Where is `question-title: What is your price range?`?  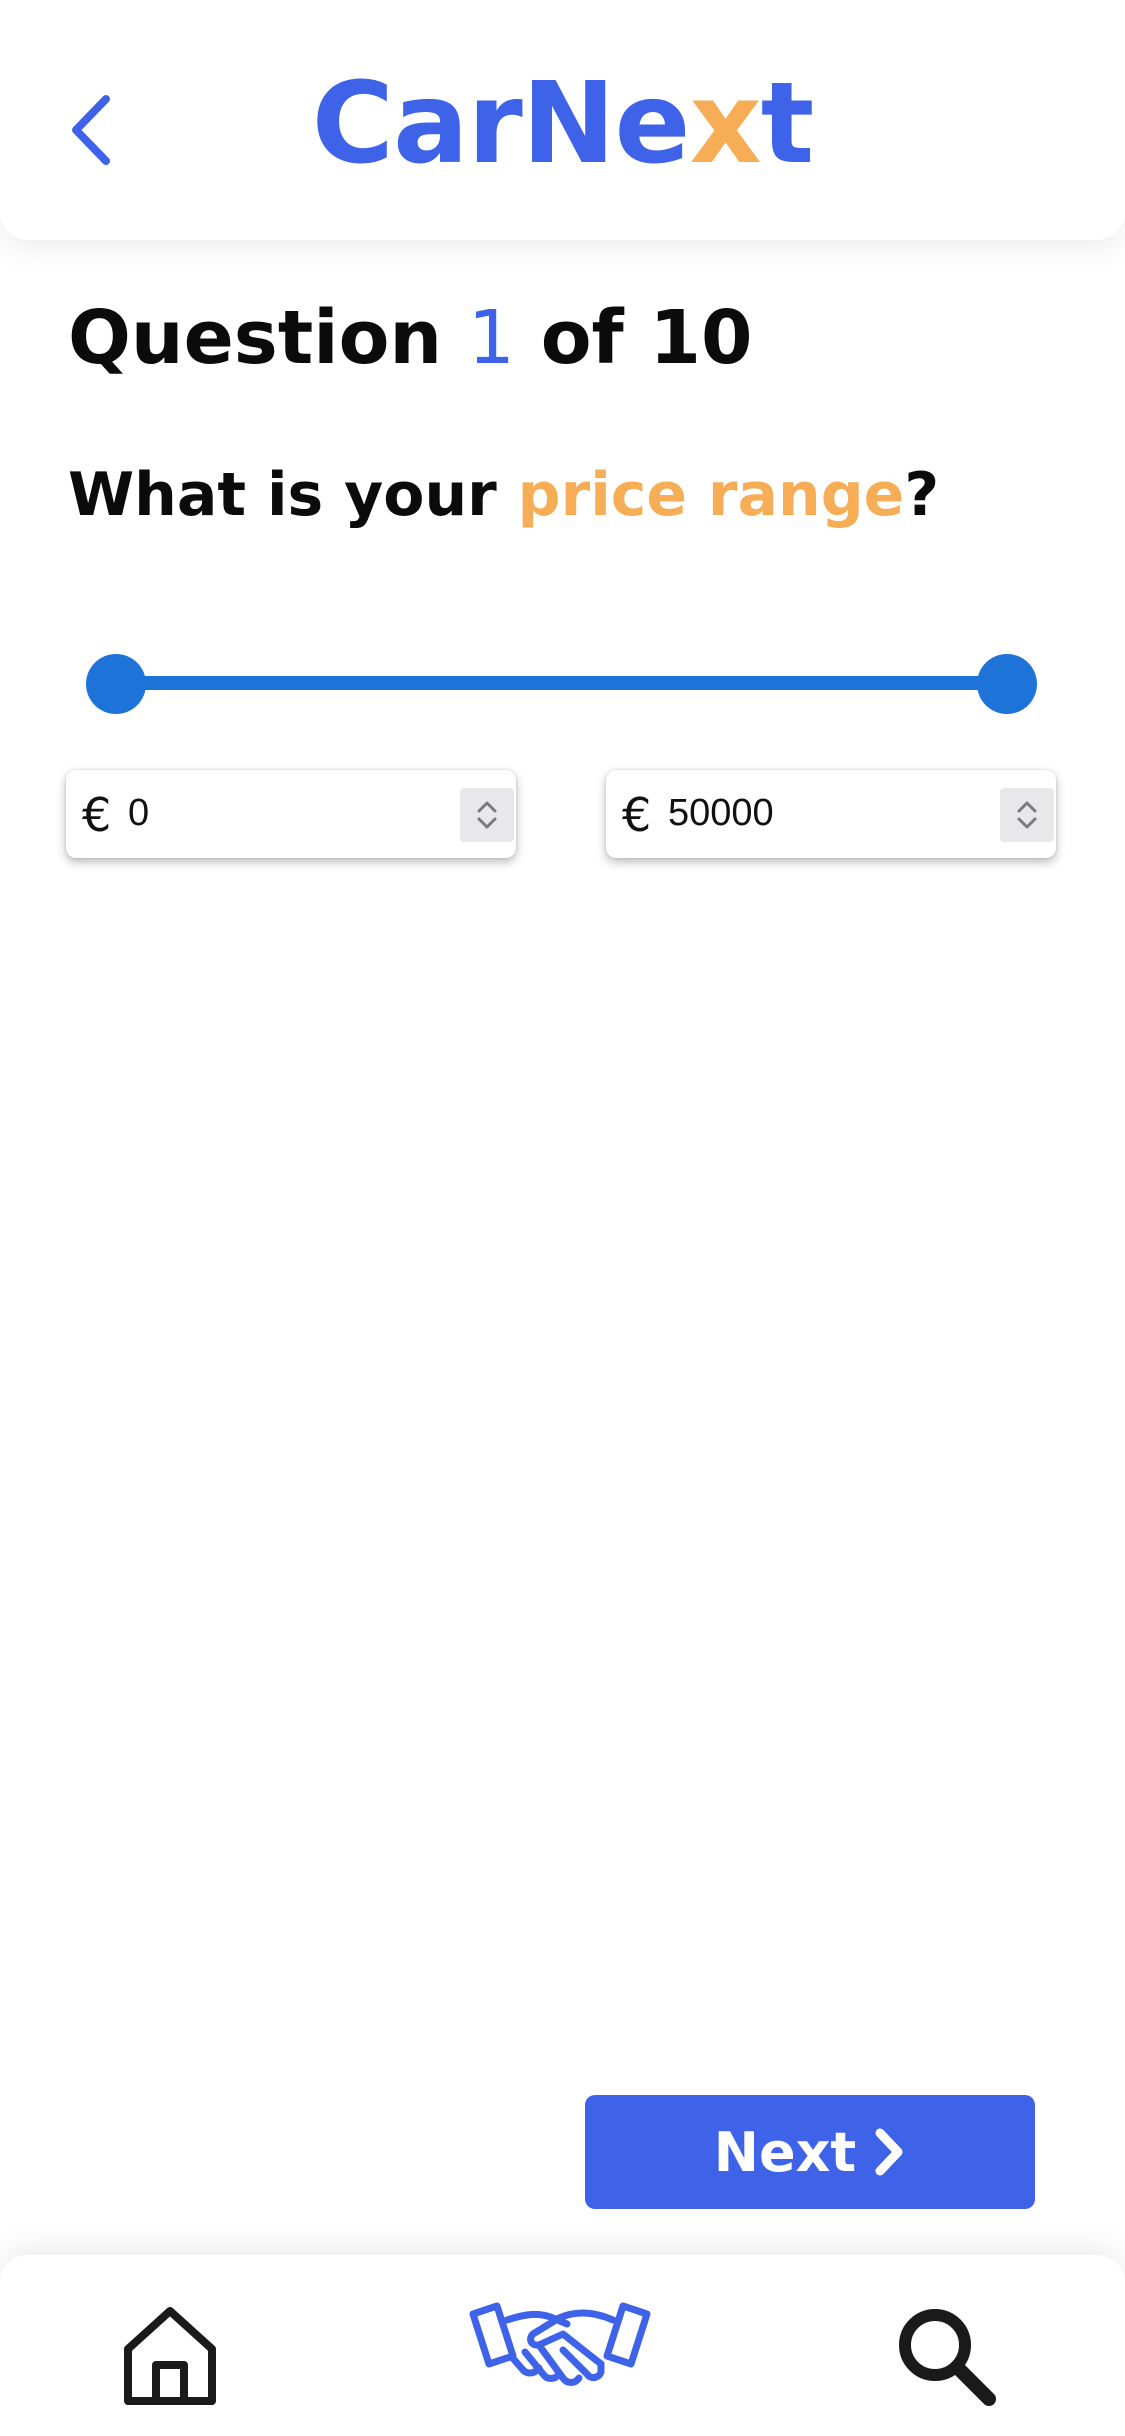 question-title: What is your price range? is located at coordinates (503, 495).